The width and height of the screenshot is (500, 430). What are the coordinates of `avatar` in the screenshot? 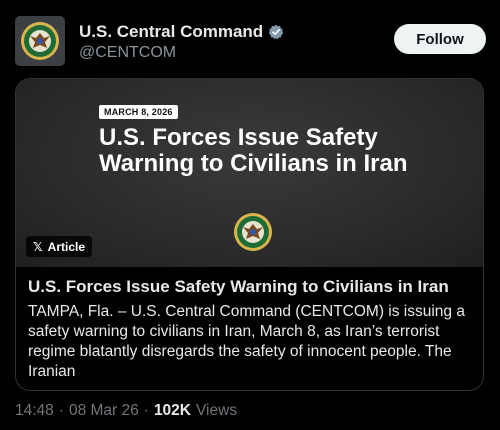 It's located at (40, 41).